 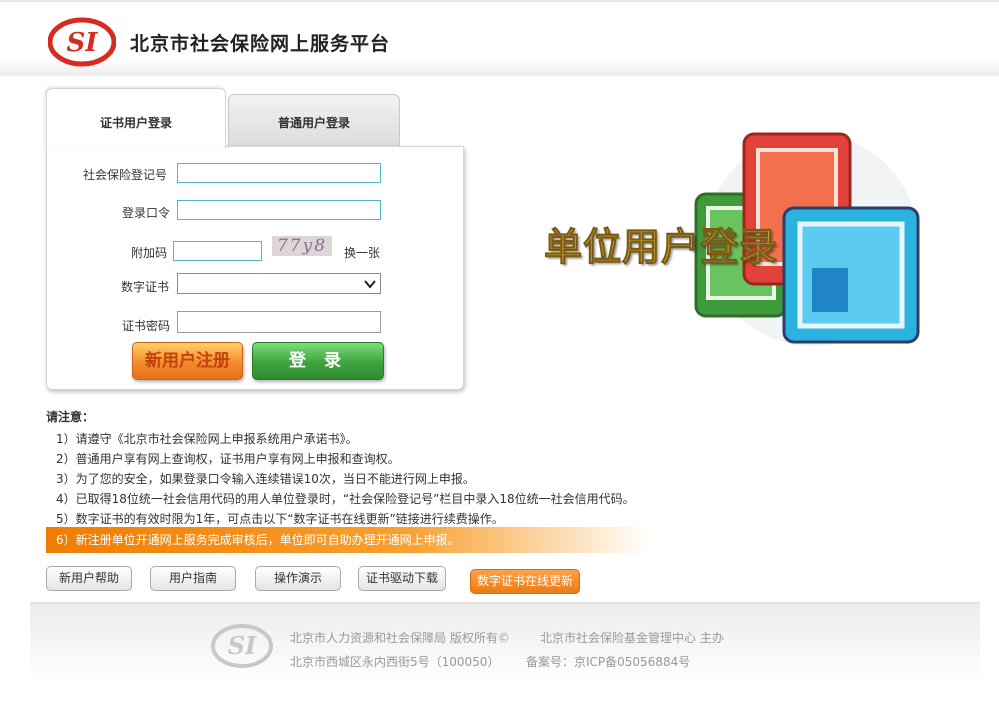 I want to click on logo-text: SI, so click(x=83, y=43).